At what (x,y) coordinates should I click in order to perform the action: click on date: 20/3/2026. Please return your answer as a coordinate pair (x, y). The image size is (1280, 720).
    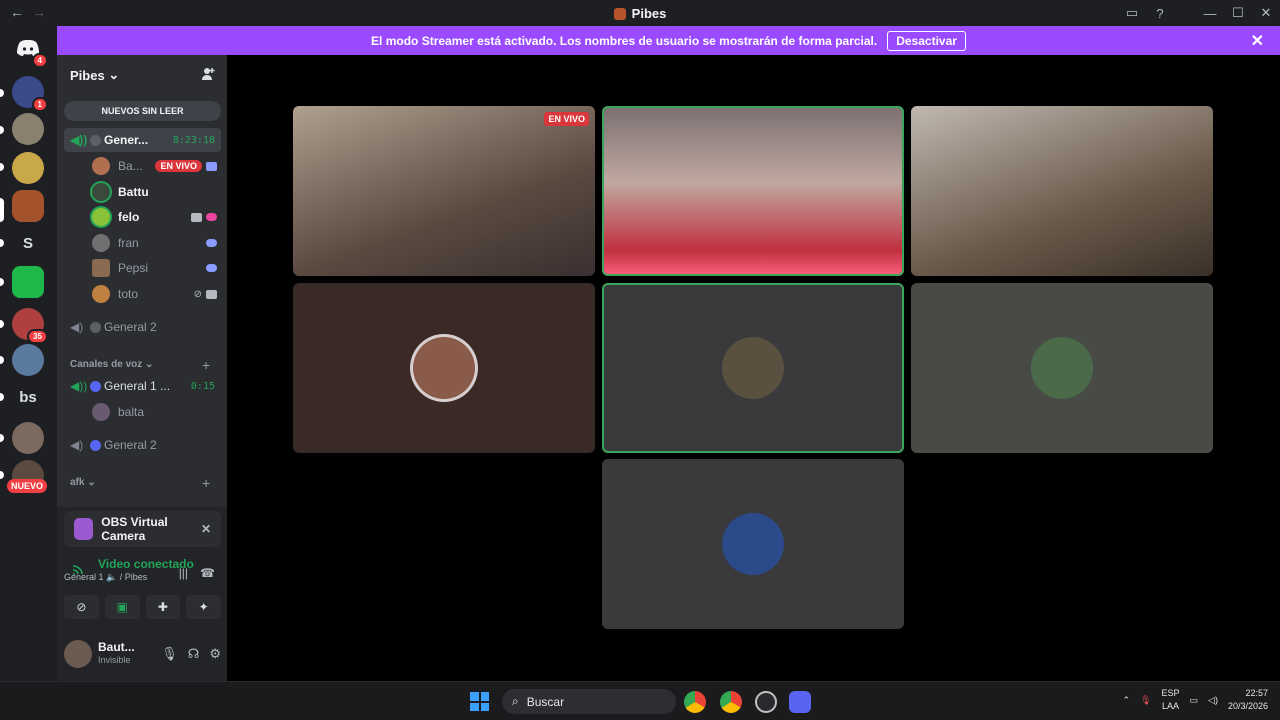
    Looking at the image, I should click on (1247, 706).